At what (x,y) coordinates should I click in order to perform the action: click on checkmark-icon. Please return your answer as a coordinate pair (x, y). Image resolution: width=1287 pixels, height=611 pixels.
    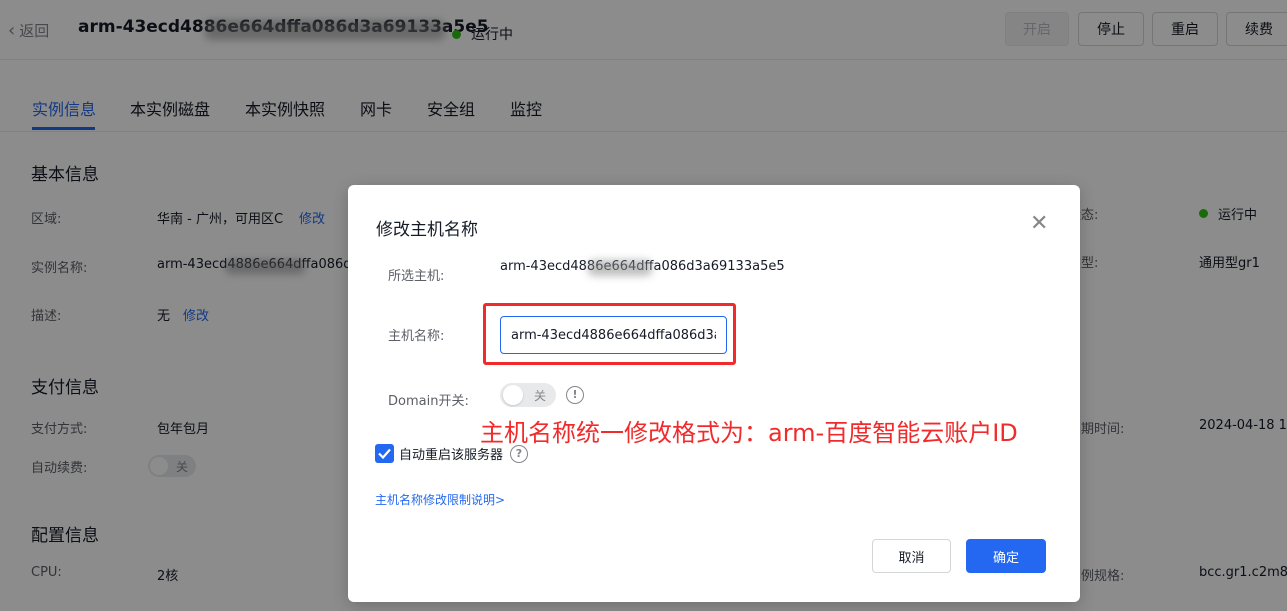
    Looking at the image, I should click on (384, 454).